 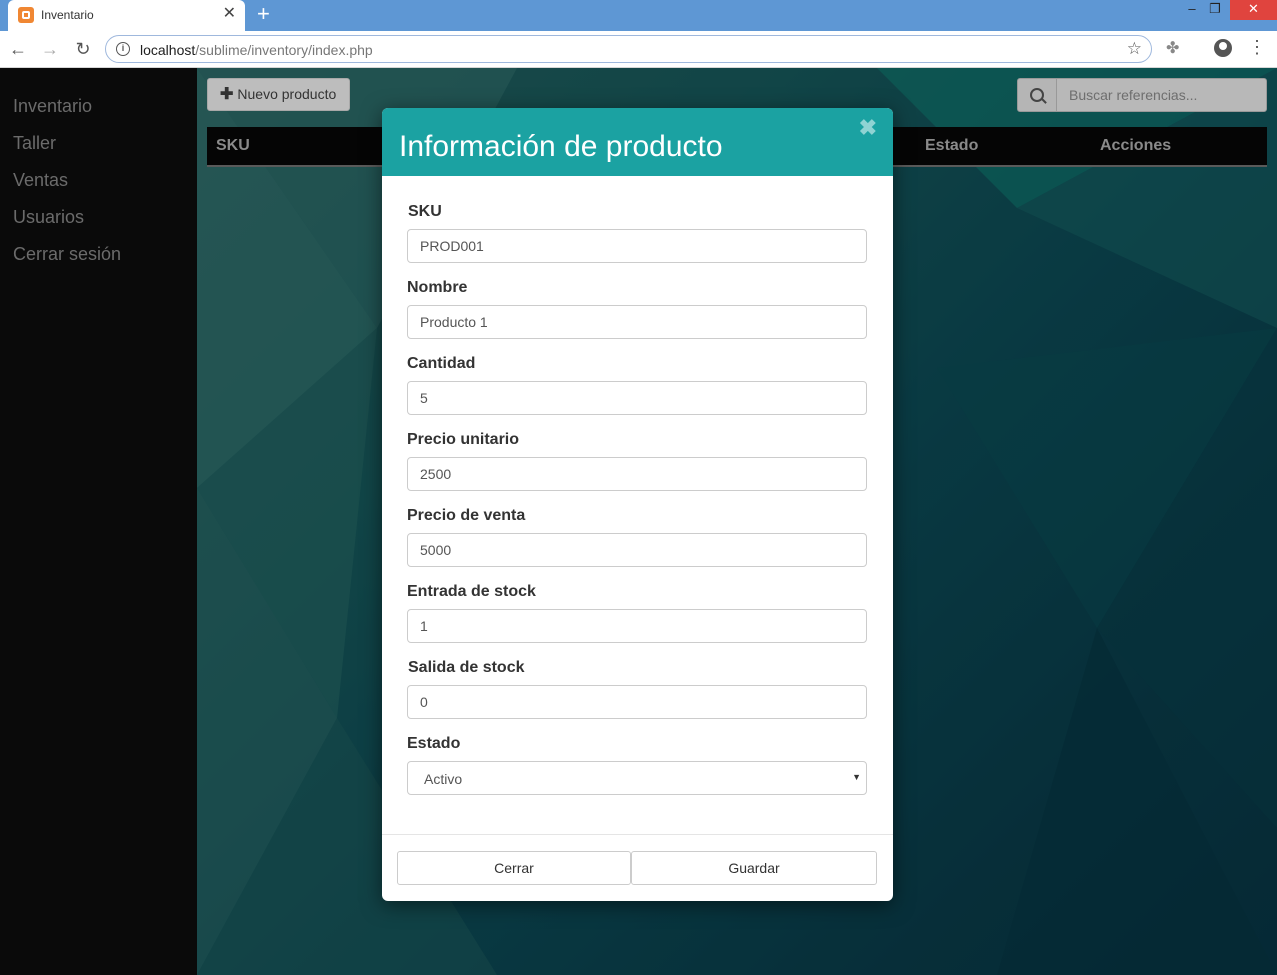 What do you see at coordinates (229, 14) in the screenshot?
I see `tab-close-icon: ✕` at bounding box center [229, 14].